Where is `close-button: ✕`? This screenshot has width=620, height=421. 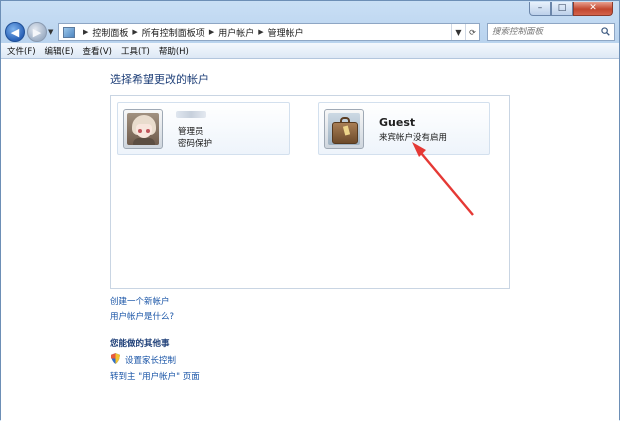 close-button: ✕ is located at coordinates (593, 9).